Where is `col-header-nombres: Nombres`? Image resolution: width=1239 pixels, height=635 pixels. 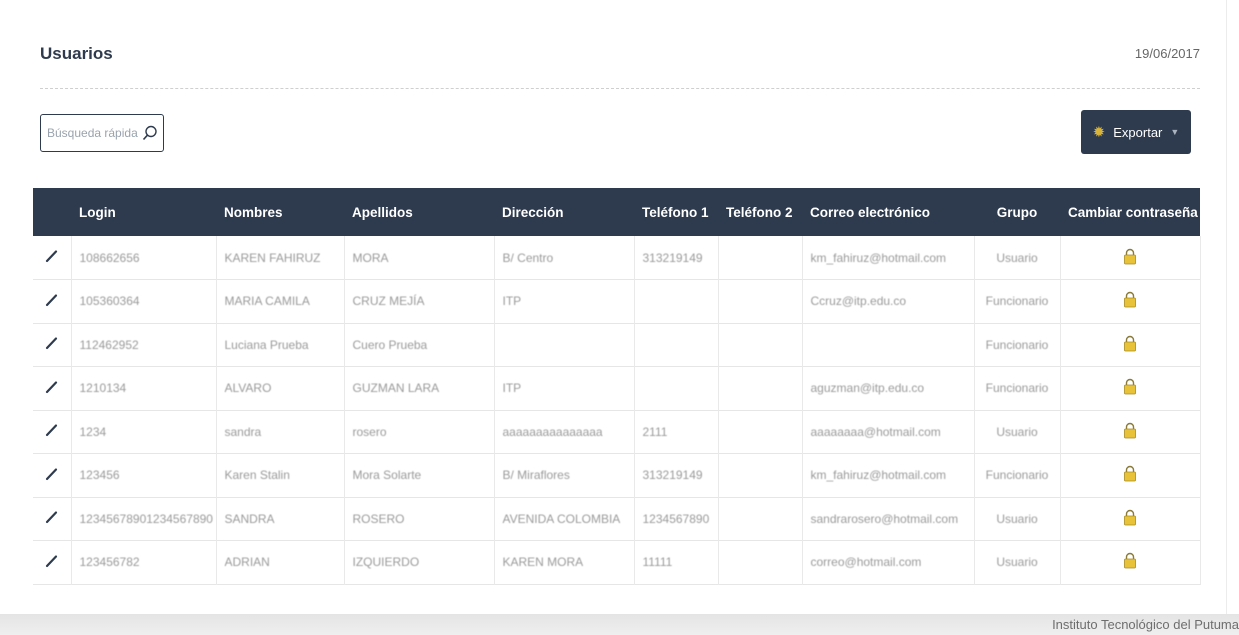
col-header-nombres: Nombres is located at coordinates (280, 212).